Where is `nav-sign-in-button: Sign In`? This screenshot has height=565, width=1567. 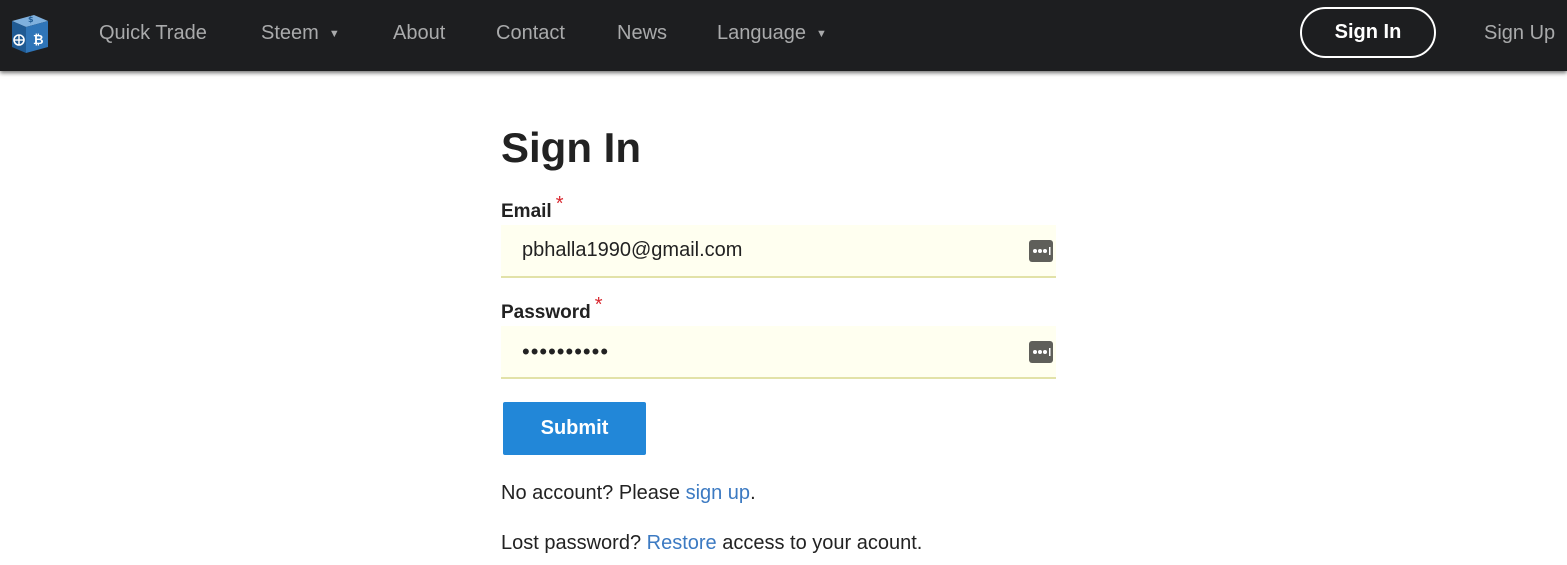 nav-sign-in-button: Sign In is located at coordinates (1368, 32).